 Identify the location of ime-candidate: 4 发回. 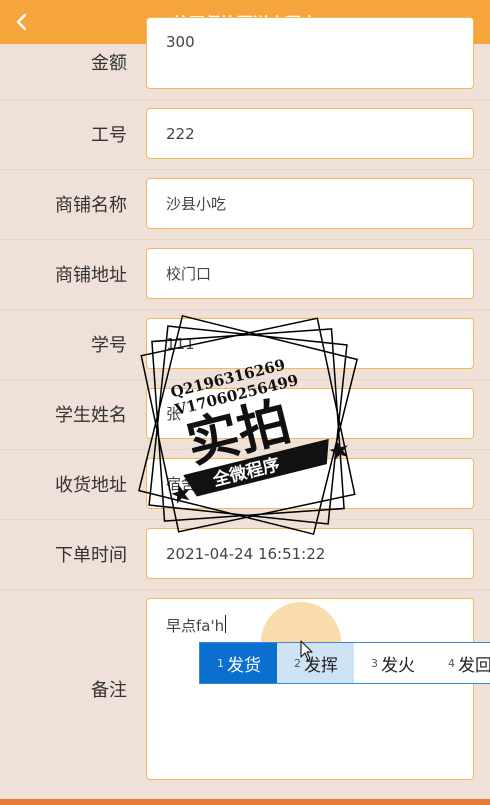
(460, 663).